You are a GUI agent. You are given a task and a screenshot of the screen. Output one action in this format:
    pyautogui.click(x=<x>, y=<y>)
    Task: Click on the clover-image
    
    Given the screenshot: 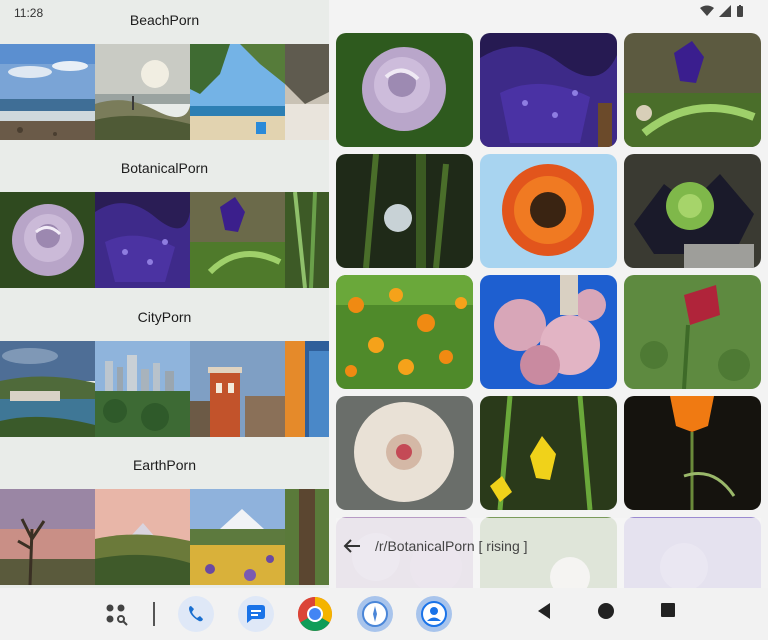 What is the action you would take?
    pyautogui.click(x=692, y=332)
    